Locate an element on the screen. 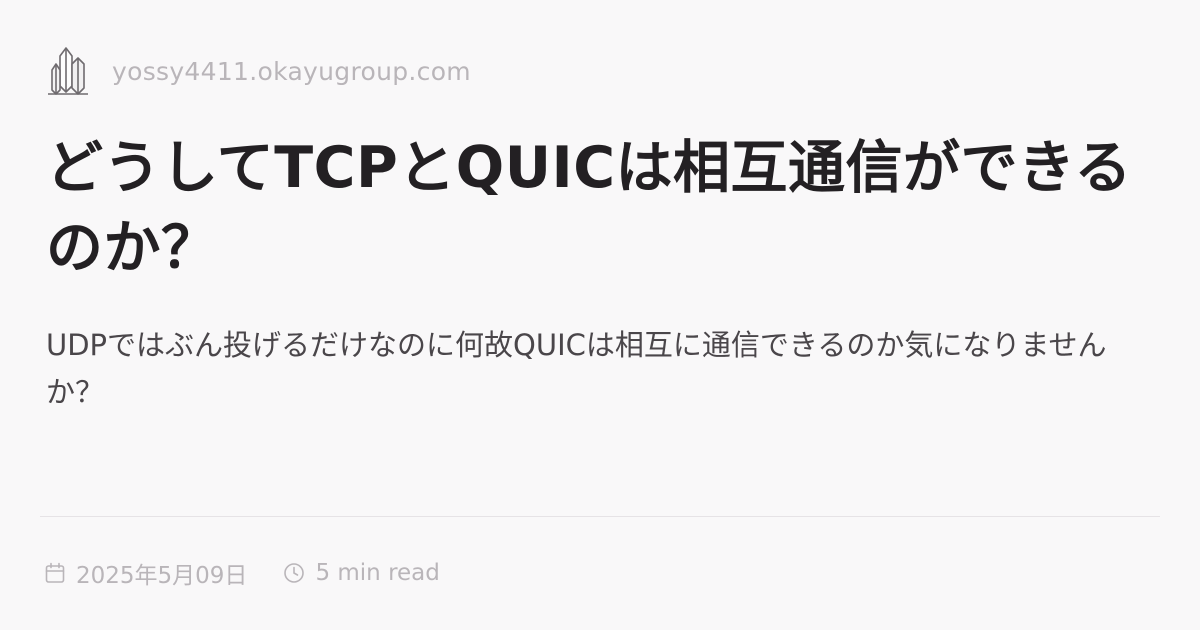 Image resolution: width=1200 pixels, height=630 pixels. reading-time: 5 min read is located at coordinates (361, 573).